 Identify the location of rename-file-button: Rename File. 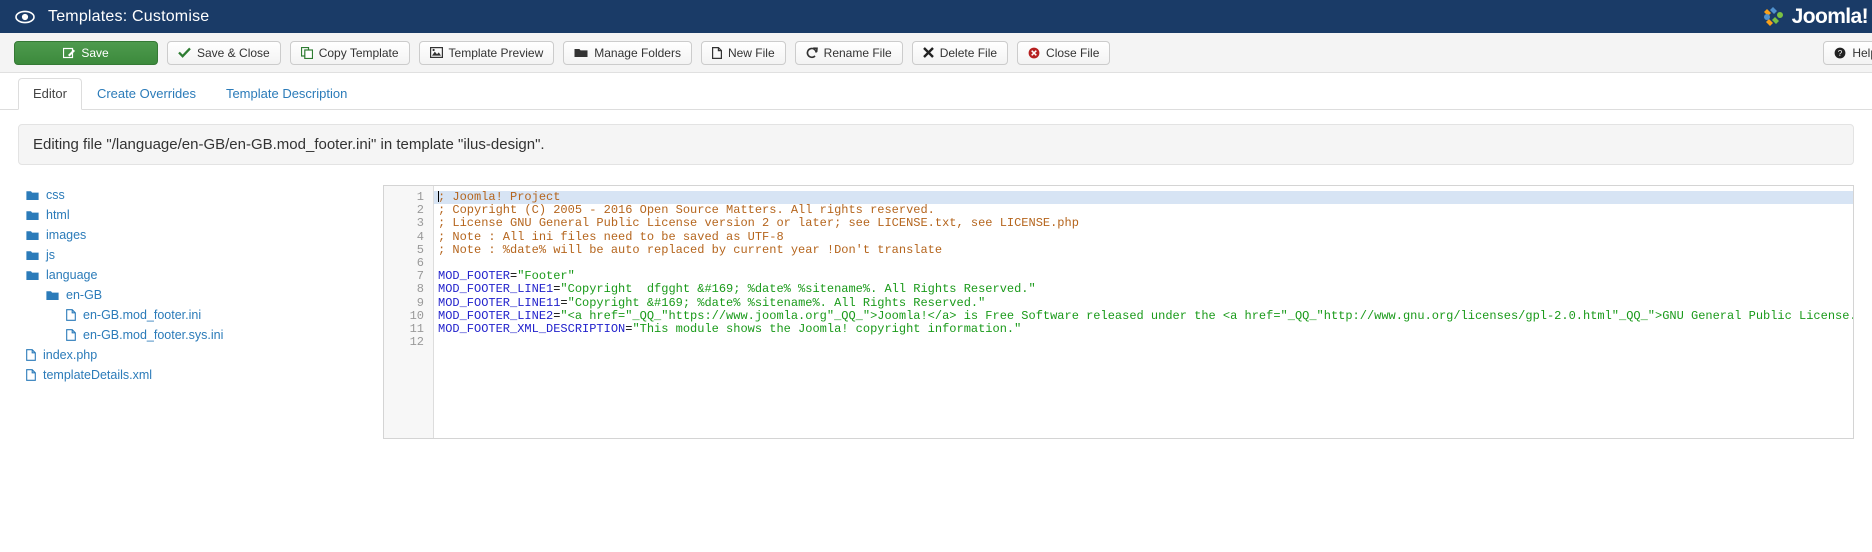
(848, 52).